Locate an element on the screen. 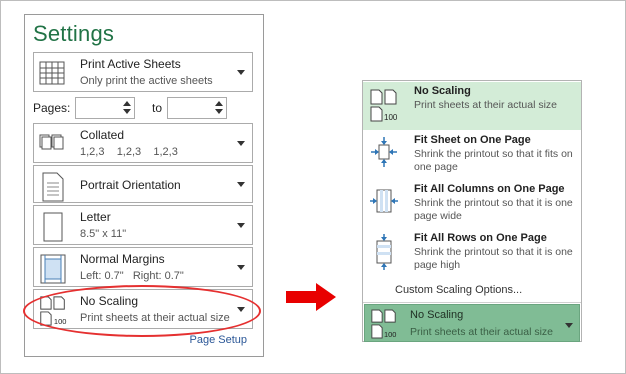 This screenshot has height=374, width=626. current-icon-number: 100 is located at coordinates (390, 334).